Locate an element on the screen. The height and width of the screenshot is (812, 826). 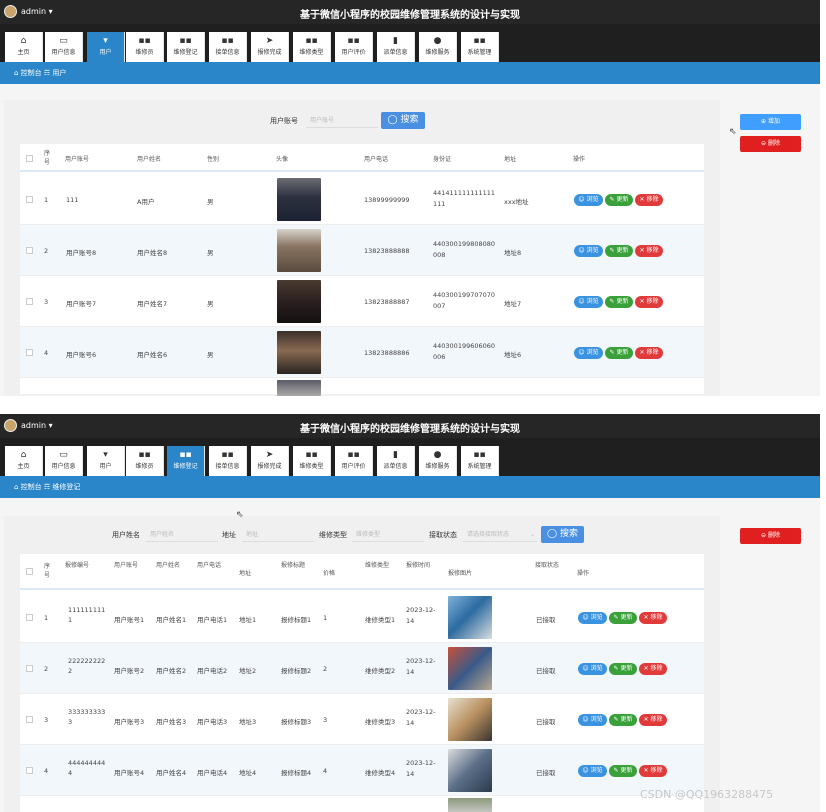
add-button: ⊕ 增加 is located at coordinates (770, 122).